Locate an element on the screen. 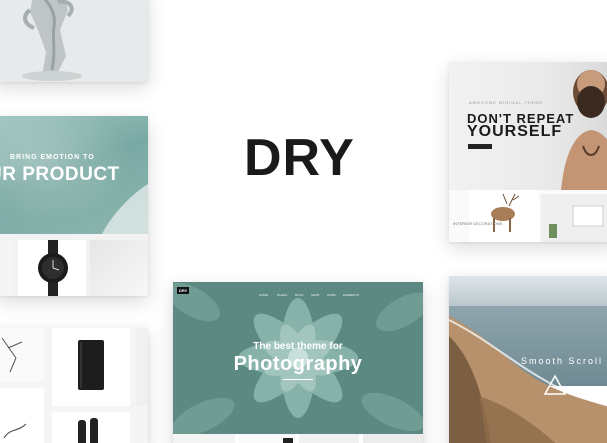 This screenshot has width=607, height=443. photo-nav-item: SHOP is located at coordinates (315, 295).